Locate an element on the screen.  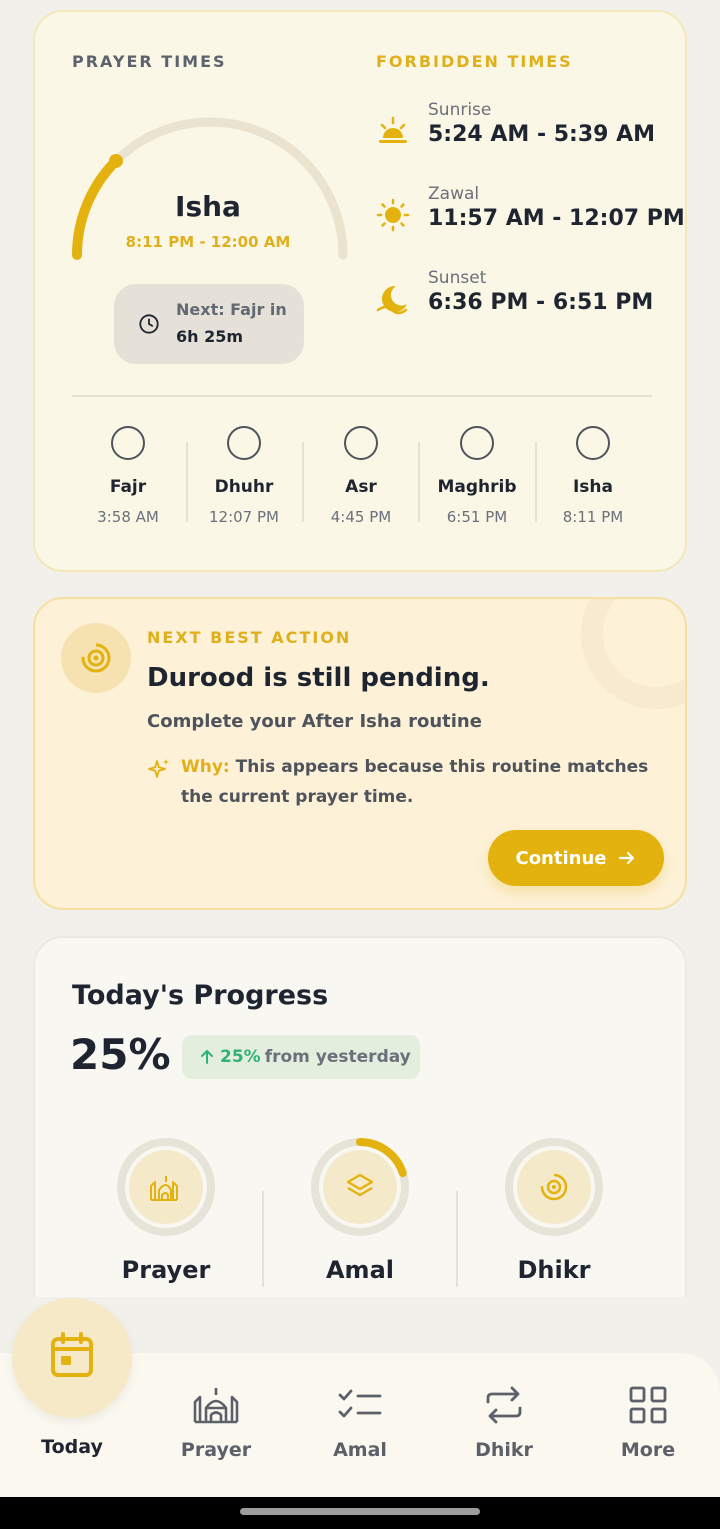
nav-label-amal: Amal is located at coordinates (360, 1450).